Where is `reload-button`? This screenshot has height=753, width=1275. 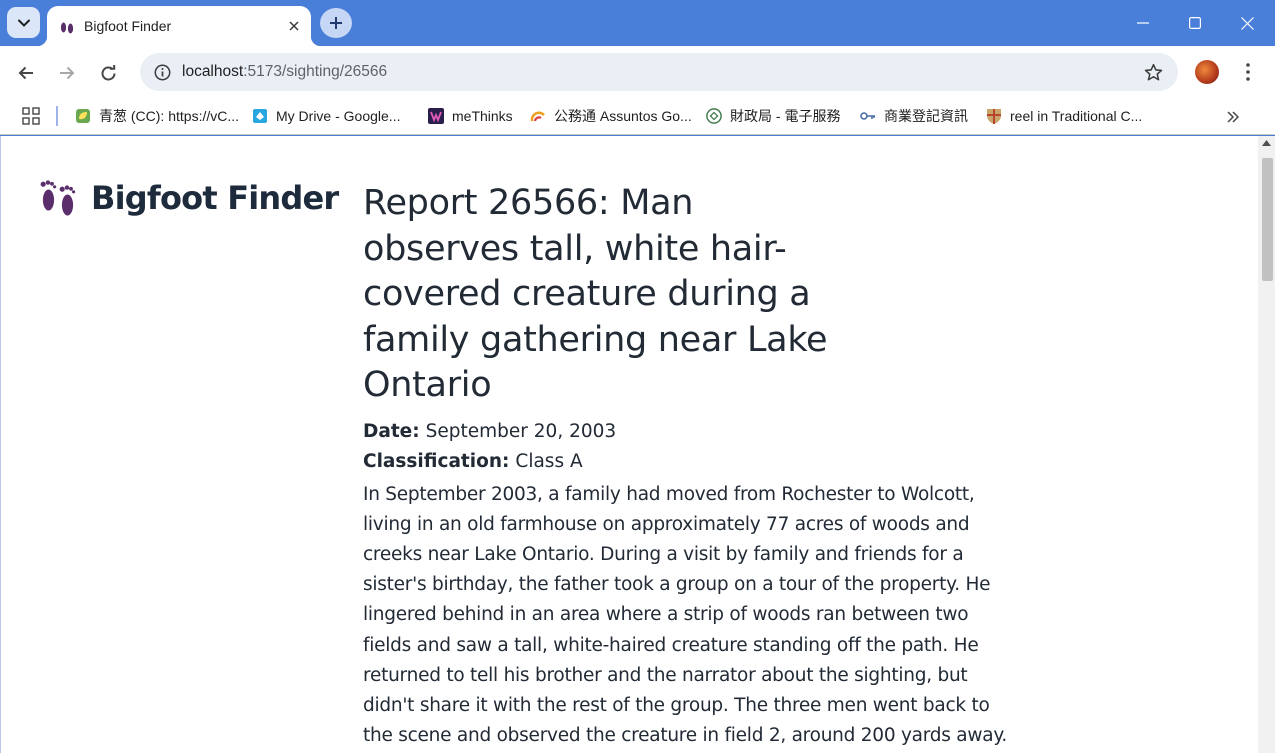 reload-button is located at coordinates (108, 73).